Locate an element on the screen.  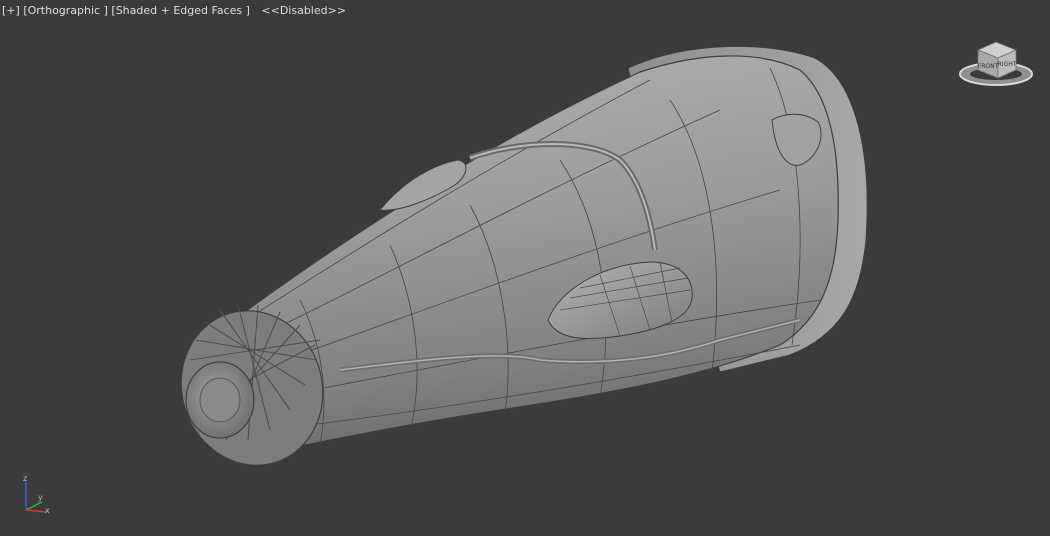
axis-y-label: y is located at coordinates (40, 497).